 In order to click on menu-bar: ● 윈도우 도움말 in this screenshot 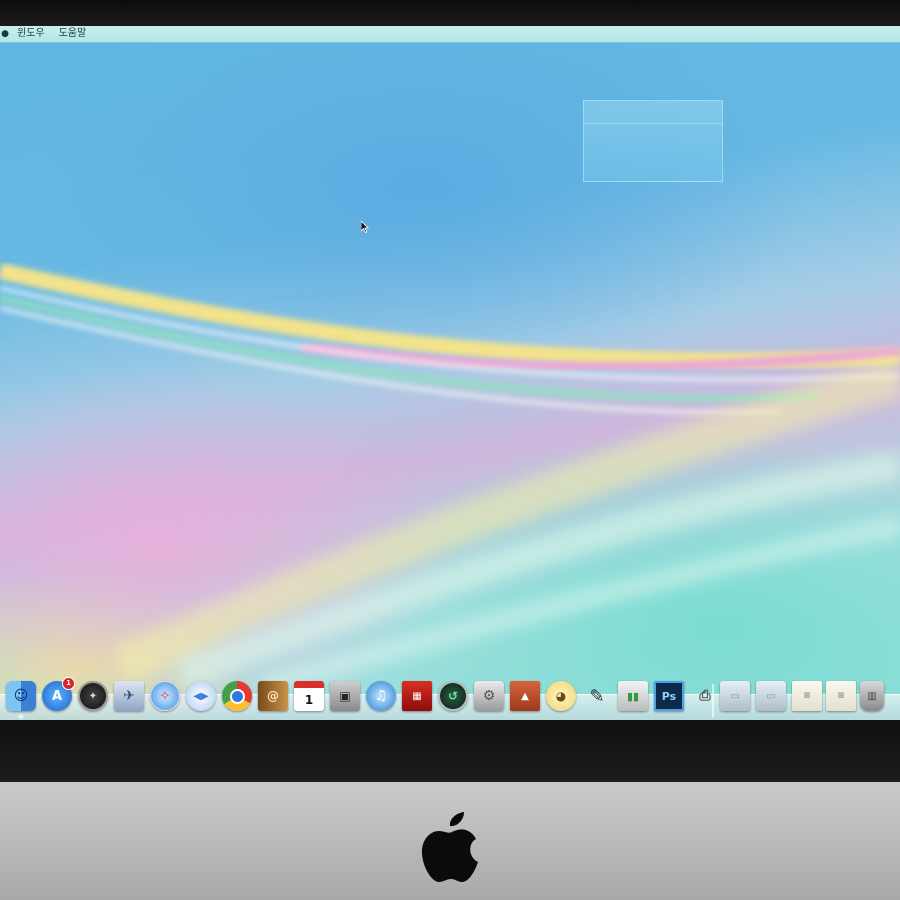, I will do `click(450, 34)`.